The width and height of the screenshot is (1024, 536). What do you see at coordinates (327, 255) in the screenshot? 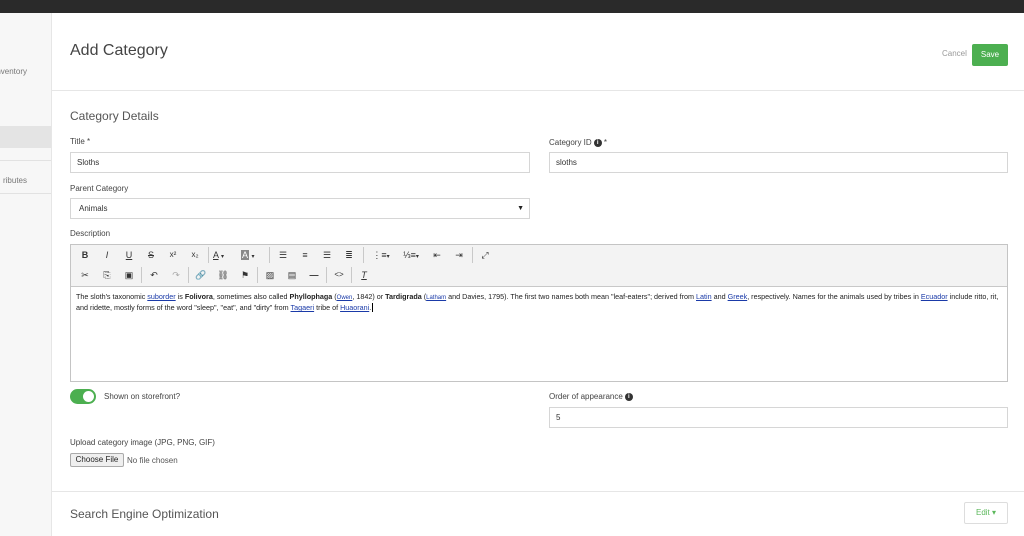
I see `align-right-icon: ☰` at bounding box center [327, 255].